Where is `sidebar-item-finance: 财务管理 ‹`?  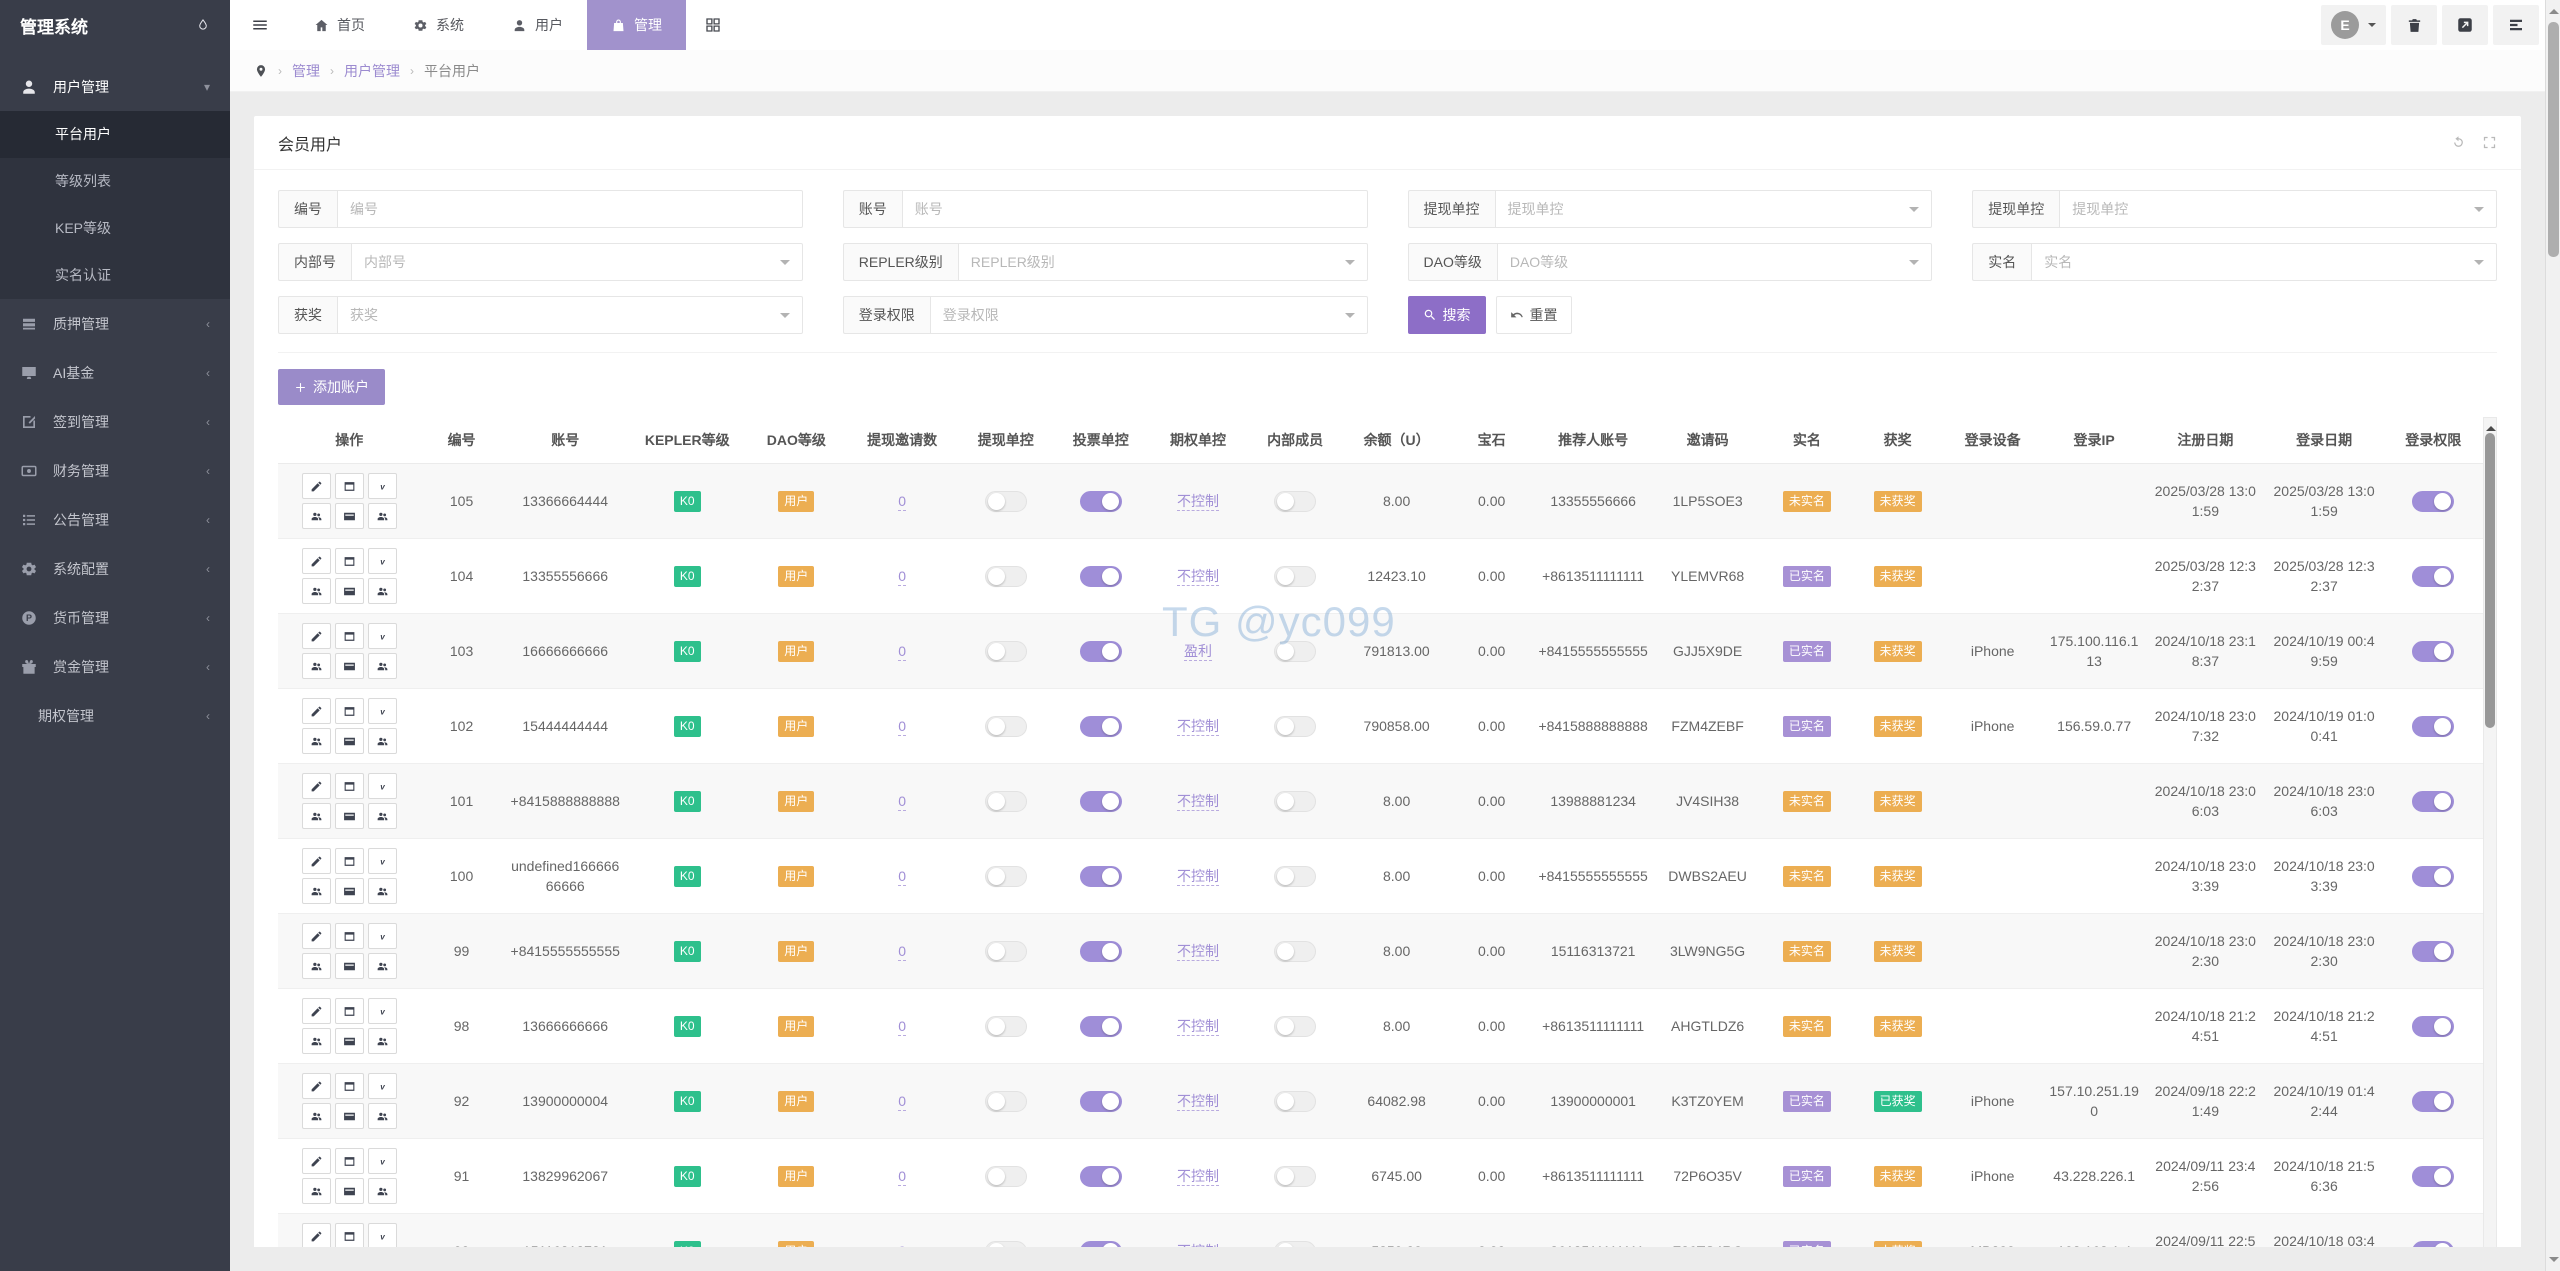
sidebar-item-finance: 财务管理 ‹ is located at coordinates (115, 470).